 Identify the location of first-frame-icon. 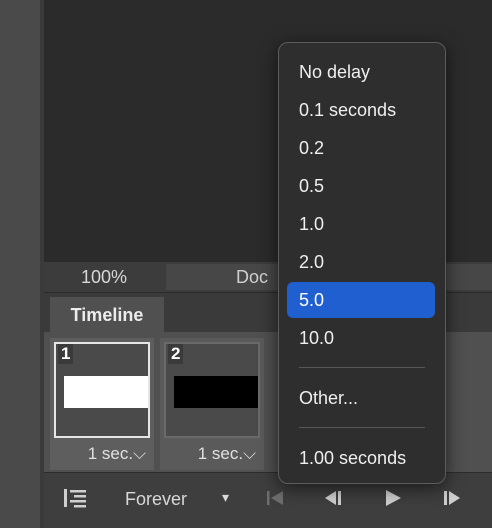
(275, 500).